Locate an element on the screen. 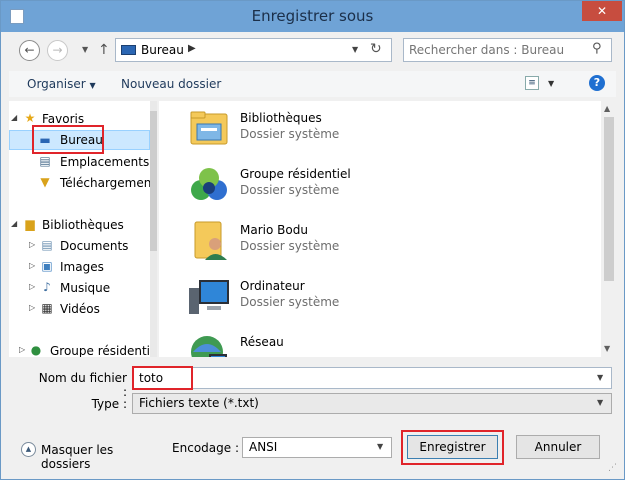 This screenshot has height=480, width=625. file-list-scrollbar-thumb is located at coordinates (609, 199).